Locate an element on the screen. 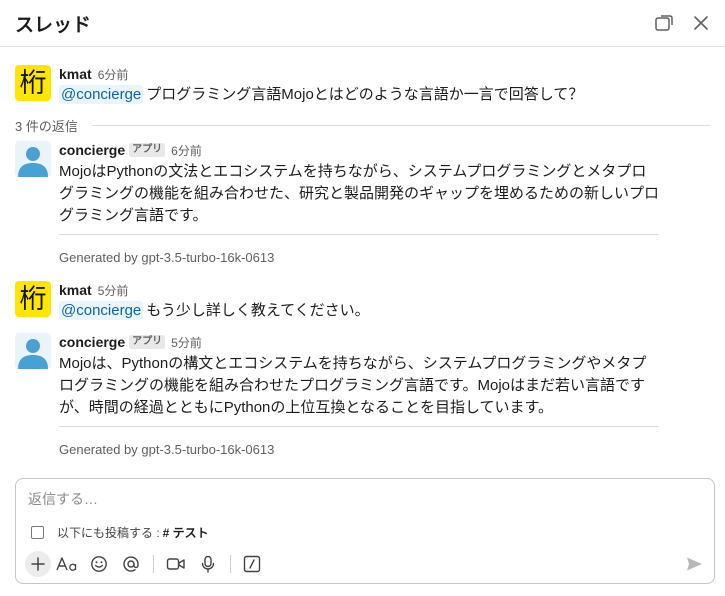  reply-input is located at coordinates (328, 499).